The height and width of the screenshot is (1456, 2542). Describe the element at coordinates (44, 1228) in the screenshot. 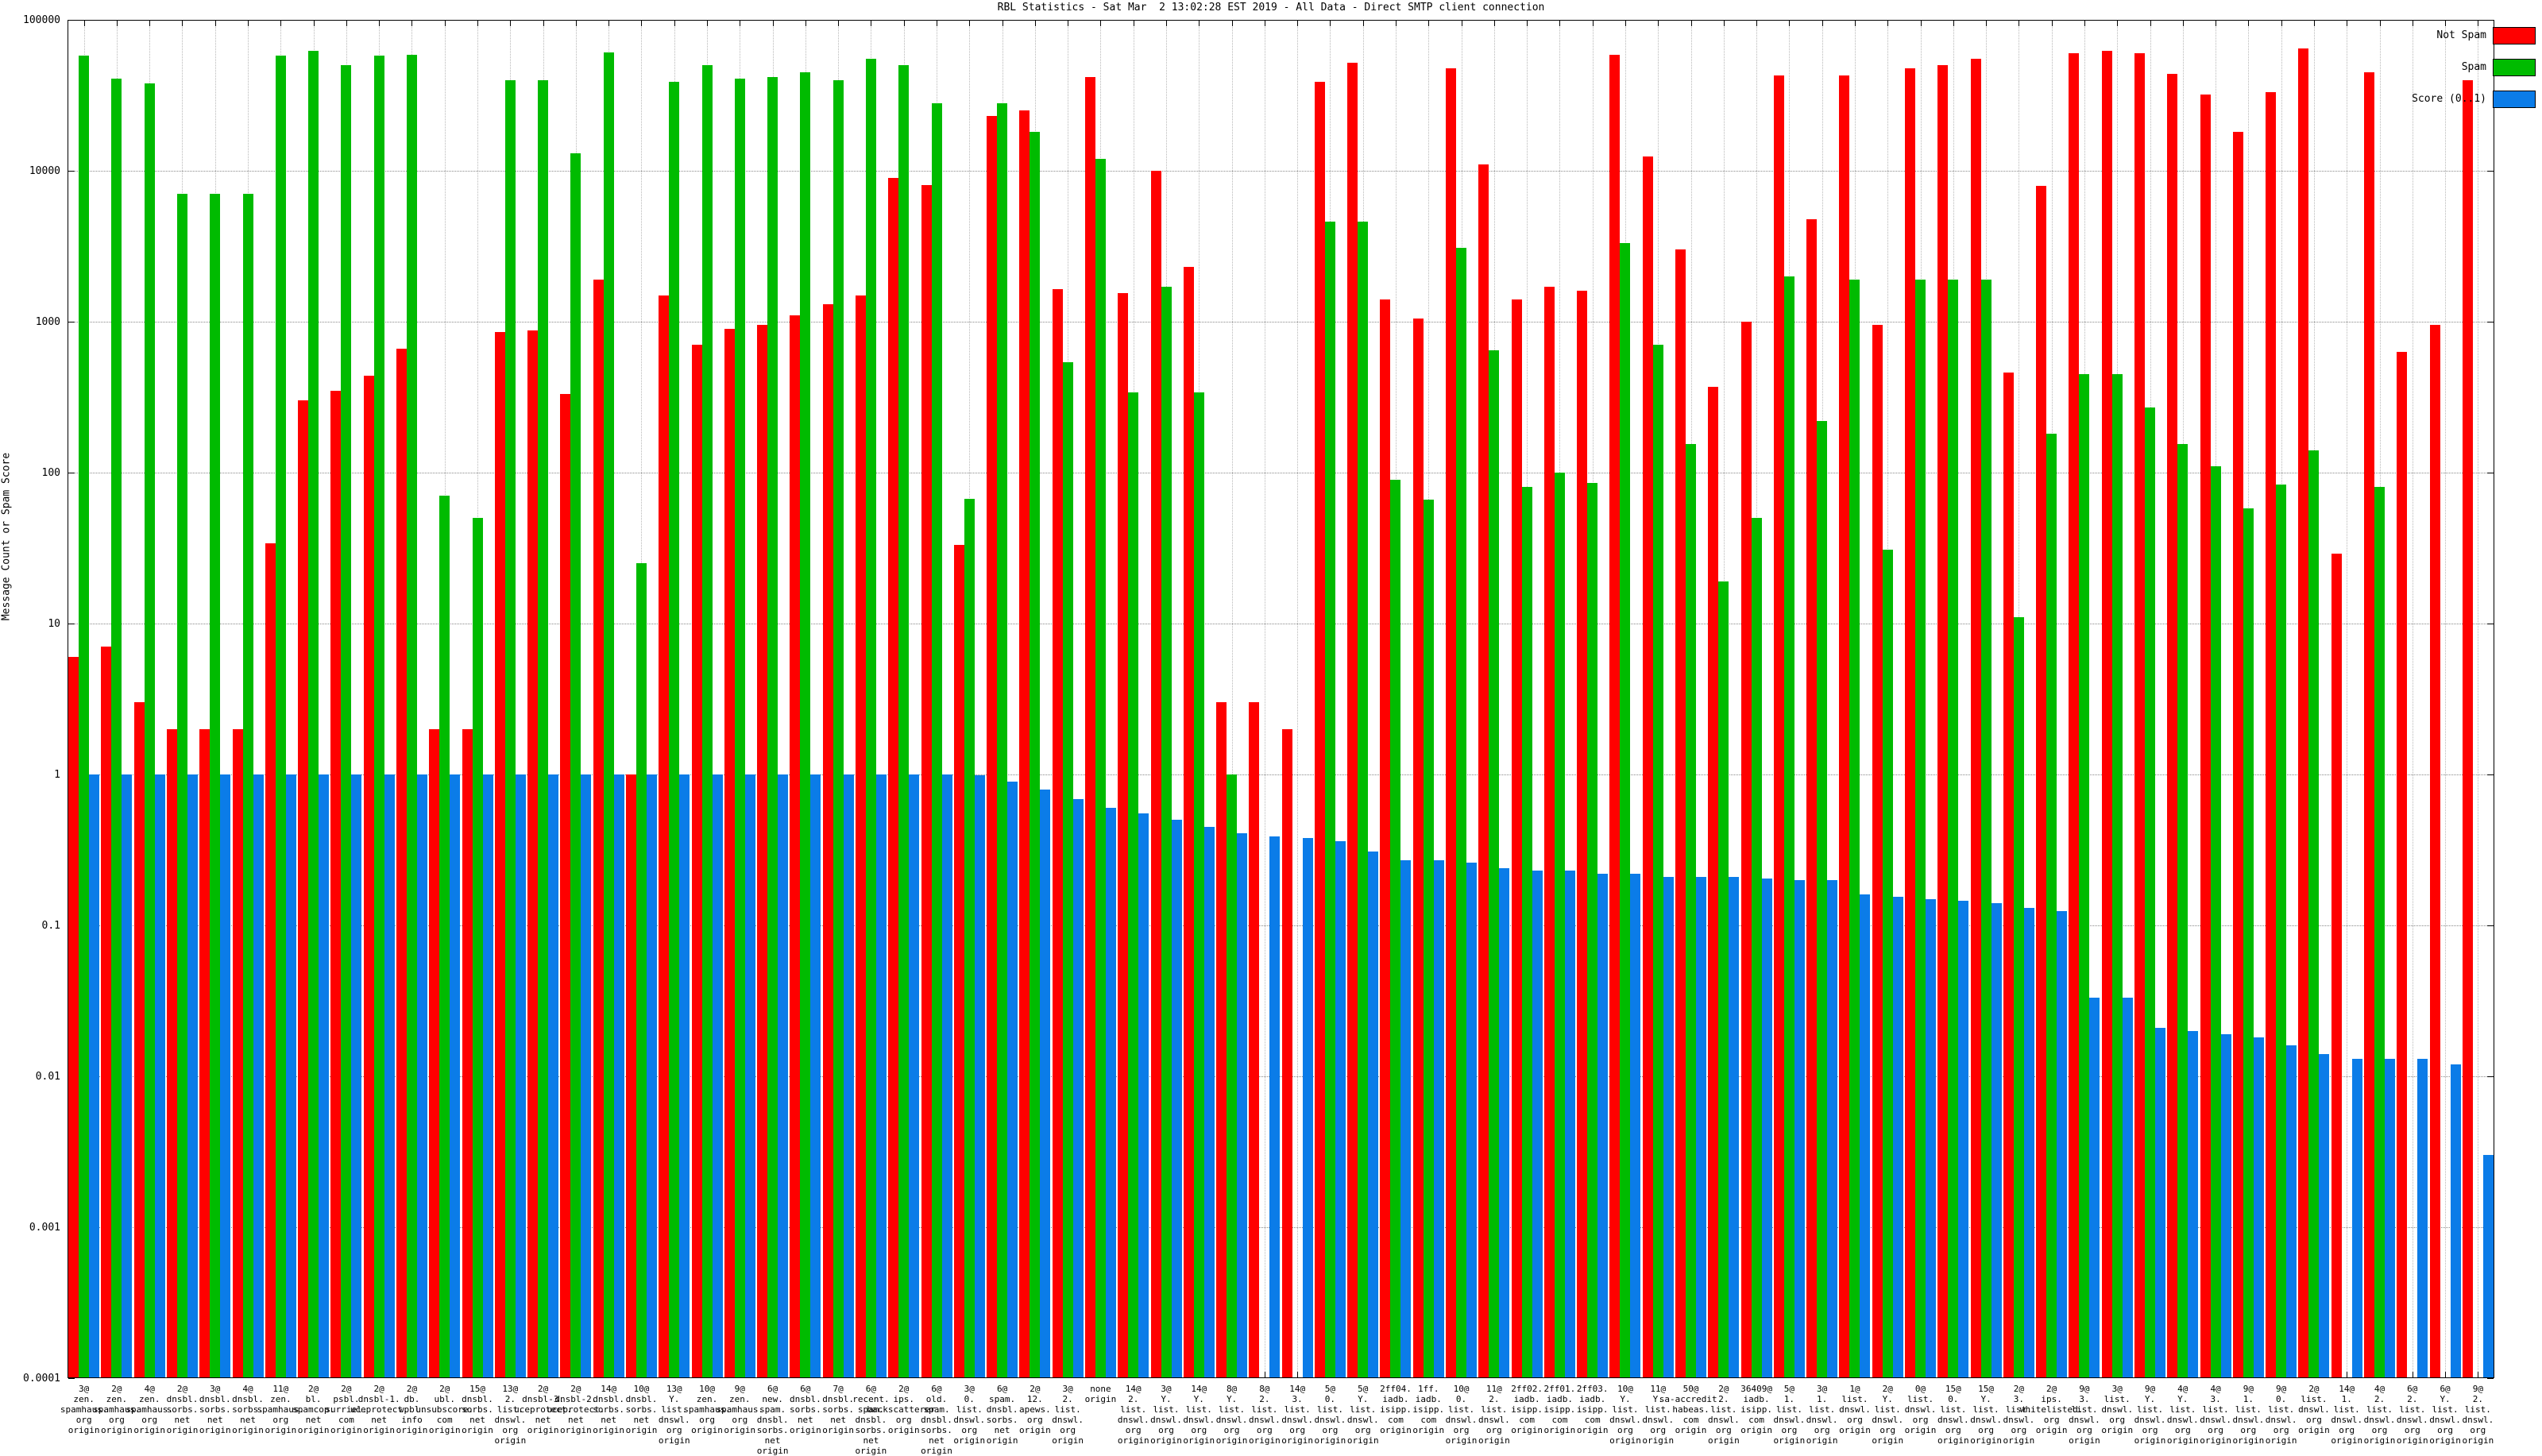

I see `y-tick-label: 0.001` at that location.